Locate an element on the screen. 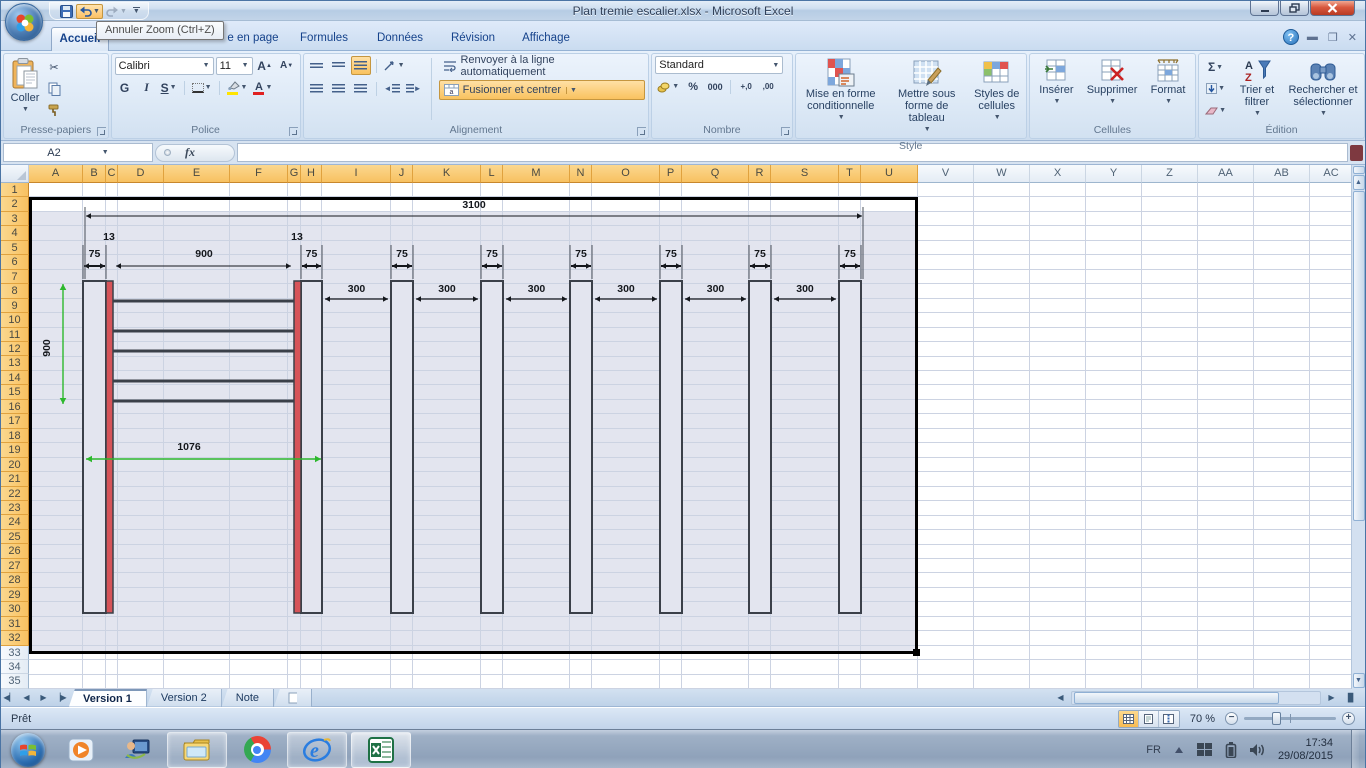 This screenshot has width=1366, height=768. taskbar-chrome is located at coordinates (257, 750).